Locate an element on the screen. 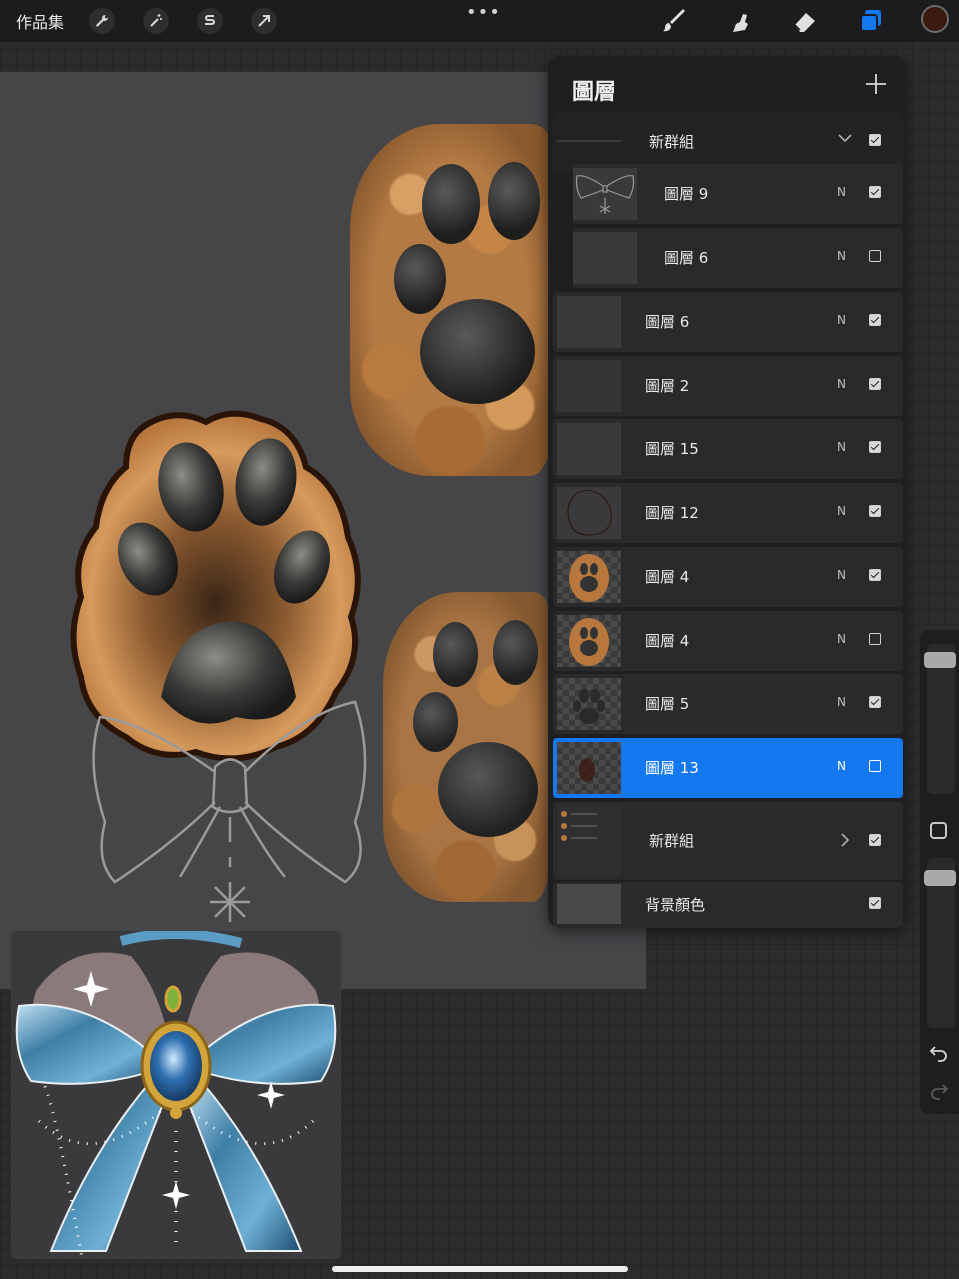 This screenshot has height=1279, width=959. layer-row: 圖層 2 N is located at coordinates (728, 386).